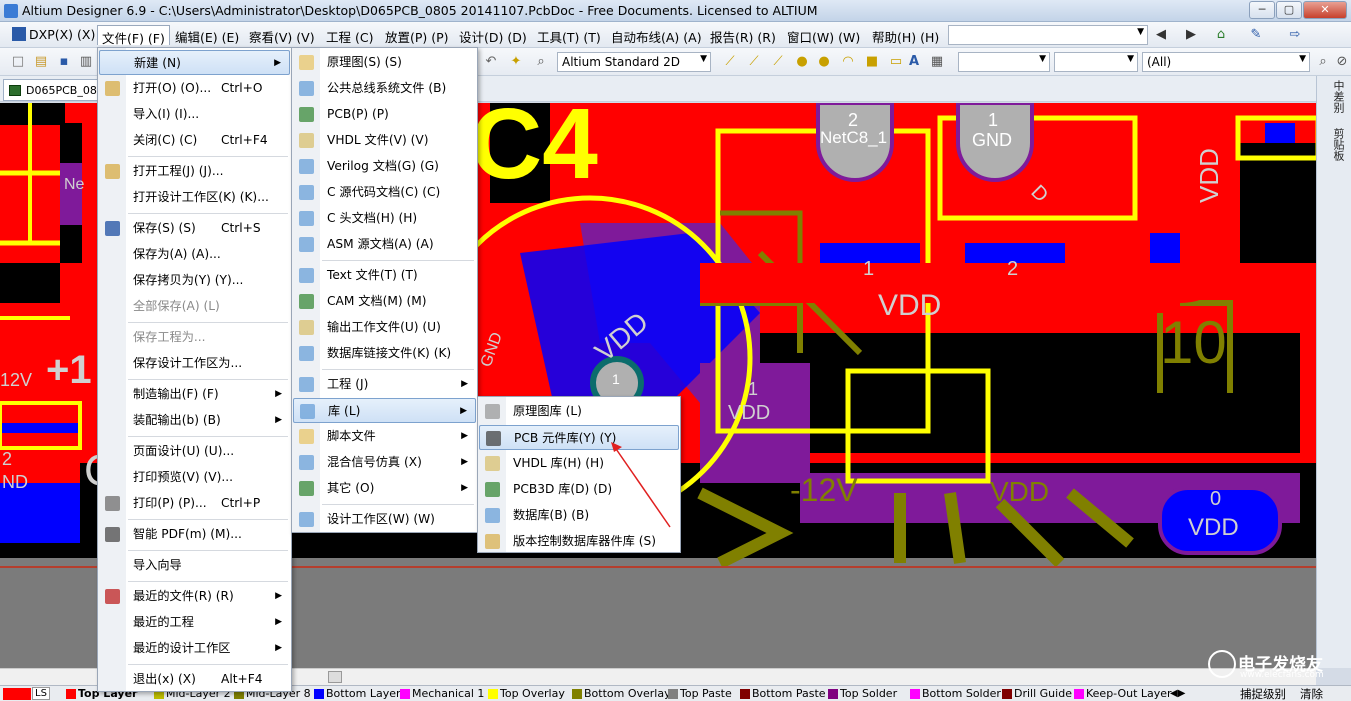 The image size is (1351, 701). Describe the element at coordinates (384, 166) in the screenshot. I see `new-menu-item: Verilog 文档(G) (G)` at that location.